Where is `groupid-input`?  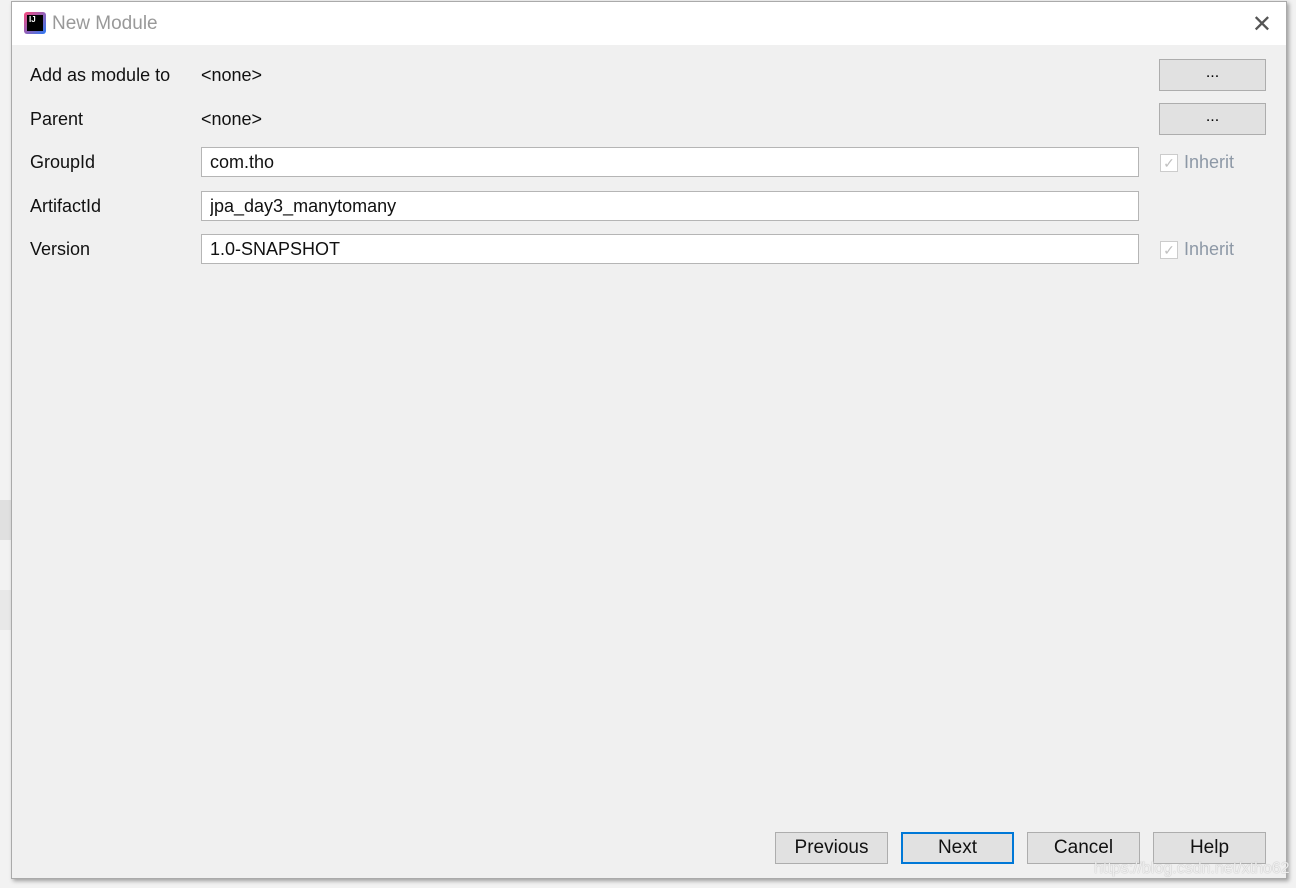 groupid-input is located at coordinates (670, 162).